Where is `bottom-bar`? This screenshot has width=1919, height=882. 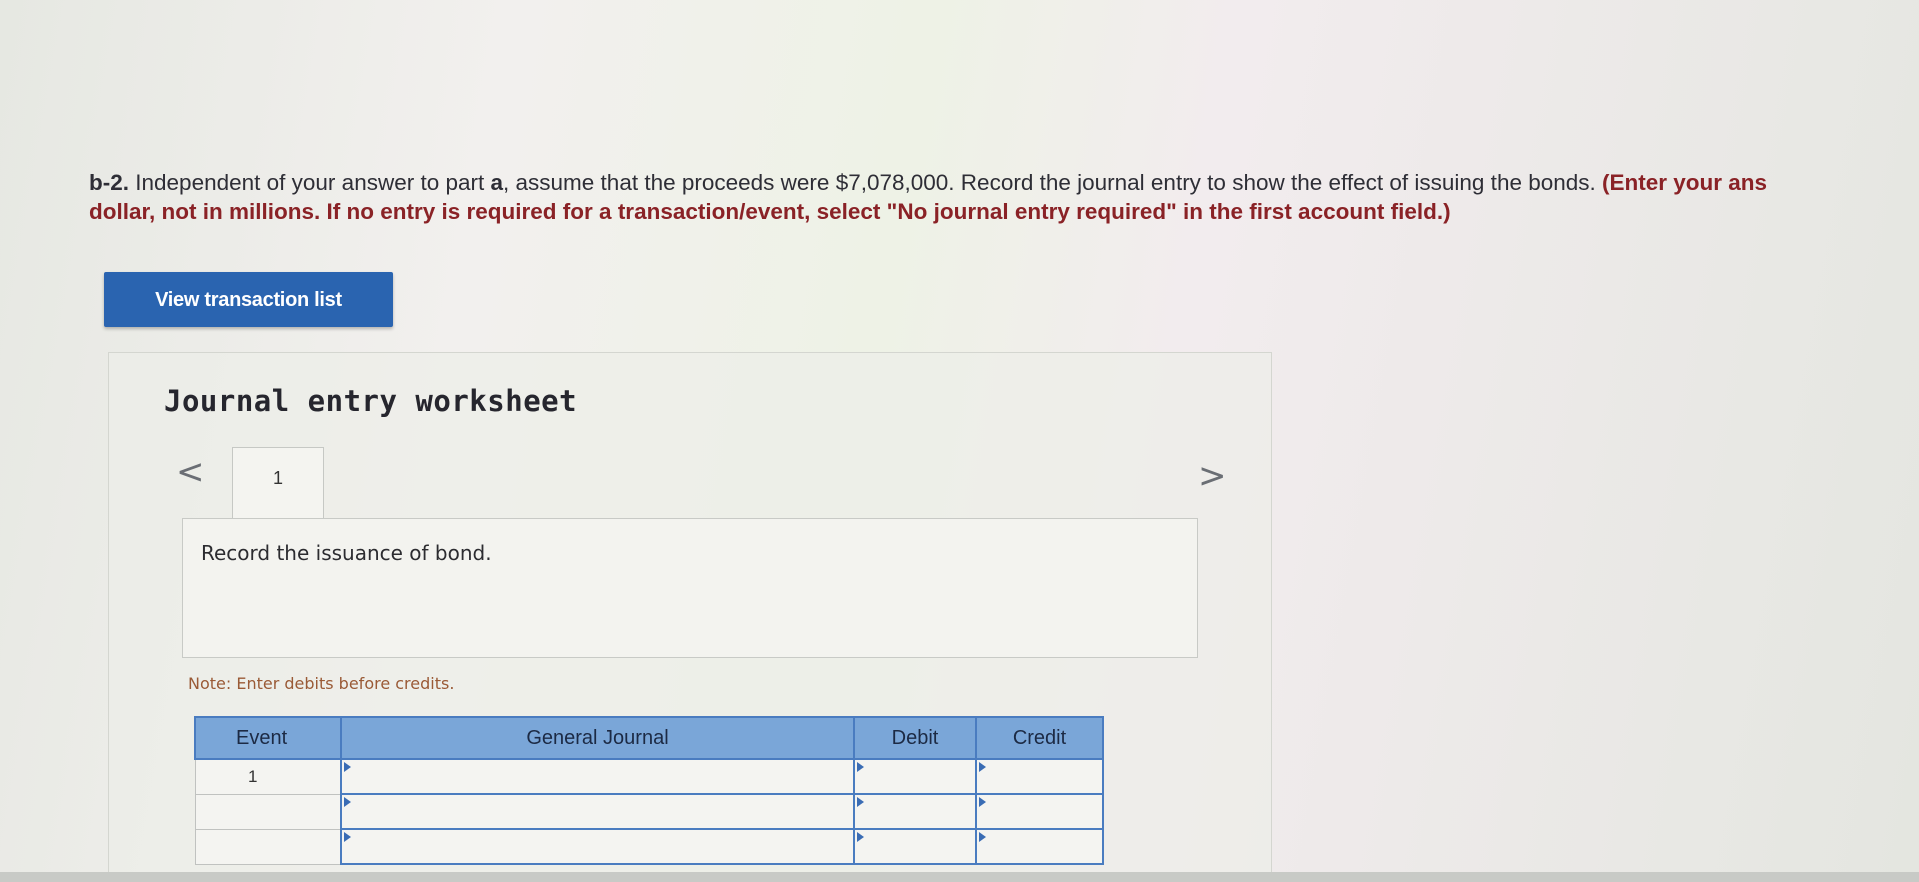
bottom-bar is located at coordinates (959, 877).